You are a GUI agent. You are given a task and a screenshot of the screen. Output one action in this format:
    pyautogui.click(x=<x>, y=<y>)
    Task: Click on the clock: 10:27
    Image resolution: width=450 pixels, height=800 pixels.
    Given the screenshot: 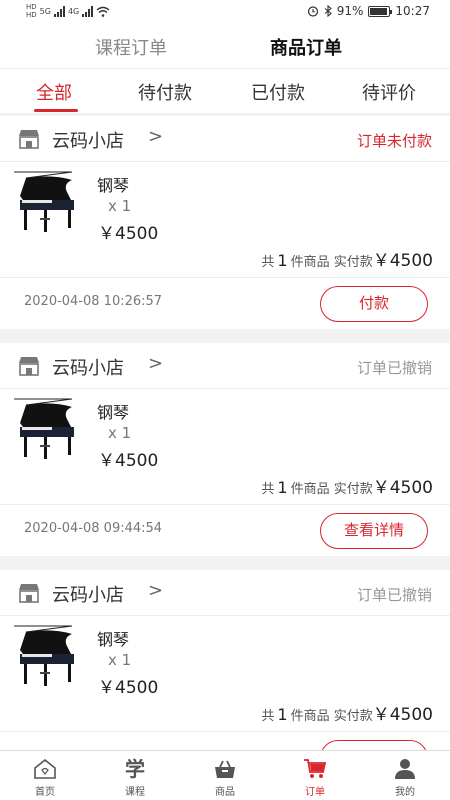 What is the action you would take?
    pyautogui.click(x=412, y=11)
    